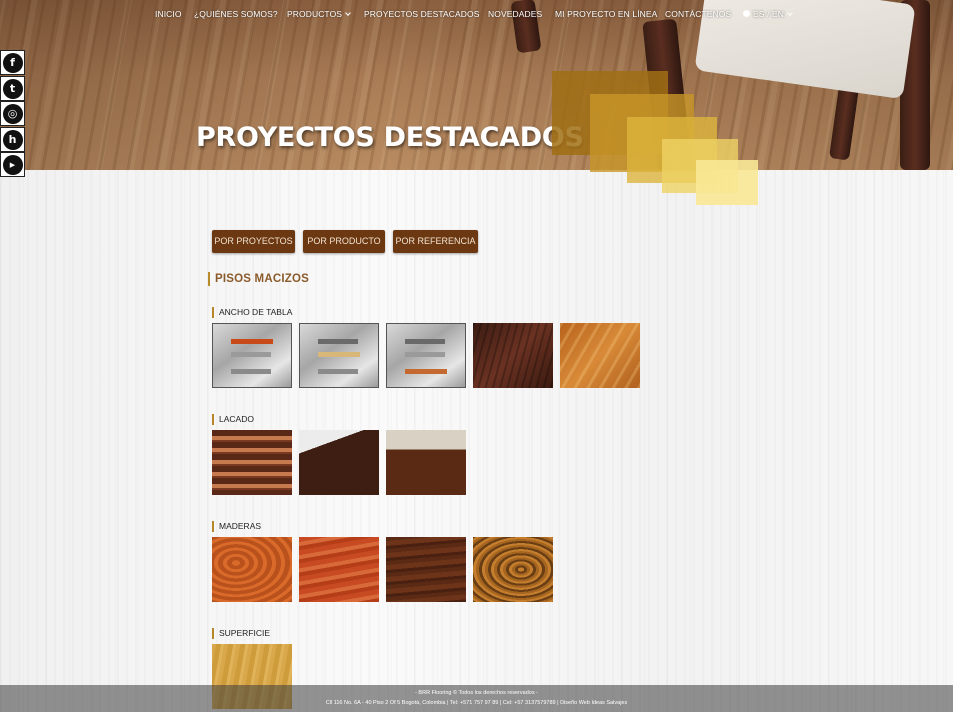 The height and width of the screenshot is (712, 953). Describe the element at coordinates (515, 14) in the screenshot. I see `nav-novedades: NOVEDADES` at that location.